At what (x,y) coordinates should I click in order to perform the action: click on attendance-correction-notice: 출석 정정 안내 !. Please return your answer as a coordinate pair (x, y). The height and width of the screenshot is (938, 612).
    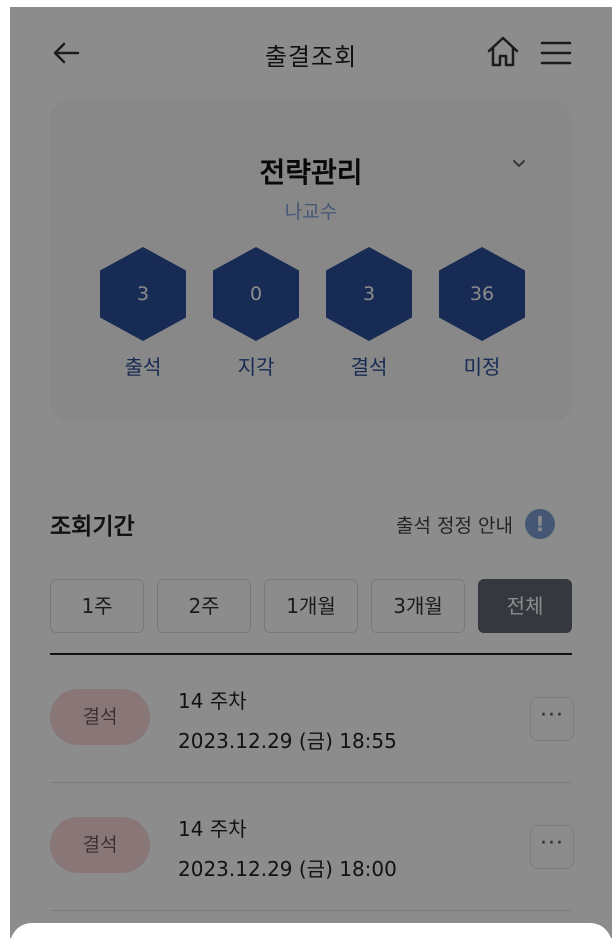
    Looking at the image, I should click on (475, 524).